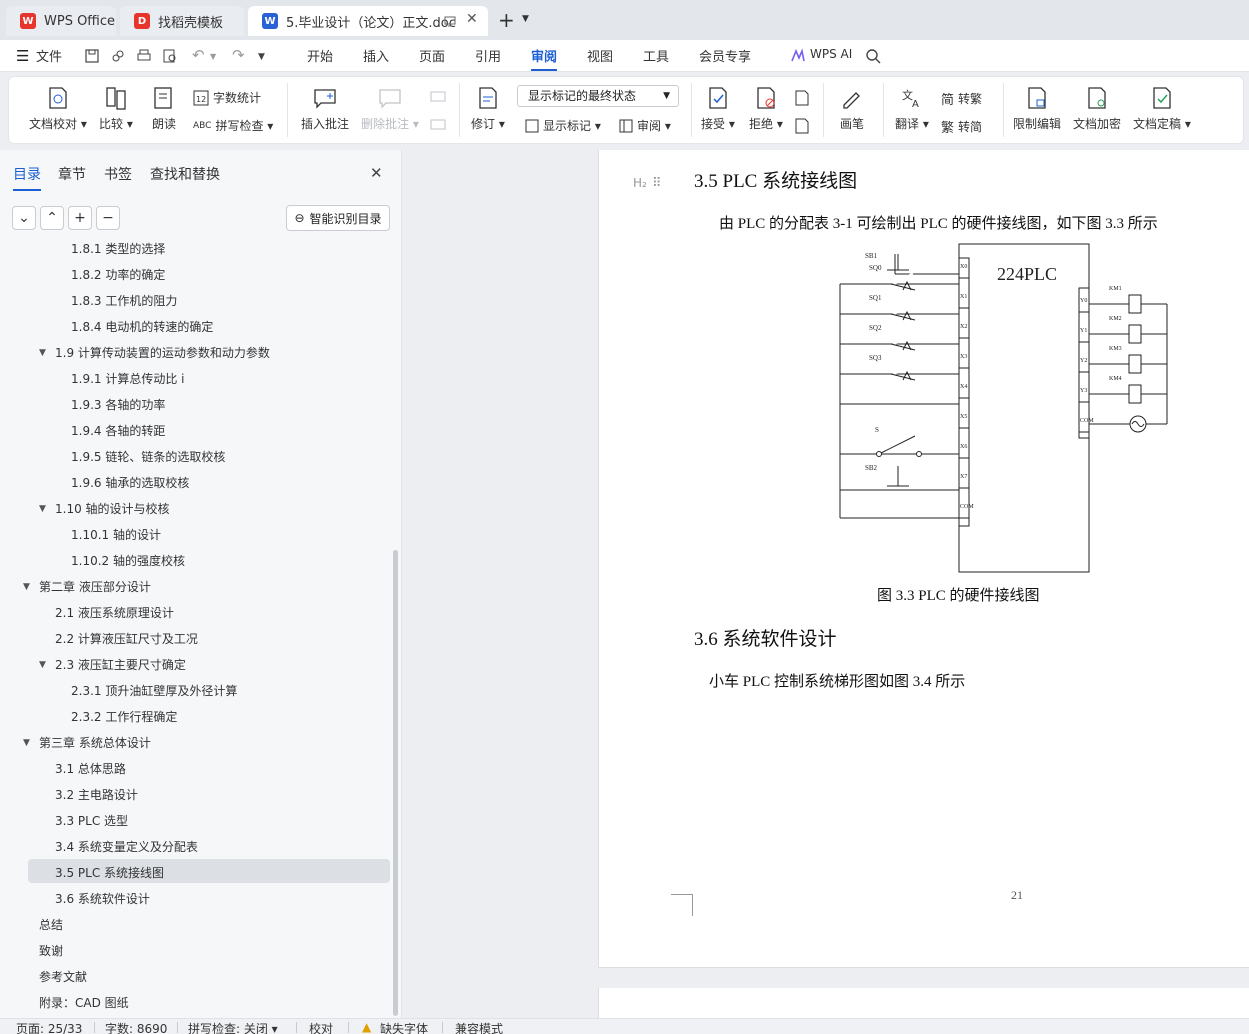 This screenshot has height=1034, width=1249. I want to click on translate-button: 文A 翻译 ▾, so click(912, 108).